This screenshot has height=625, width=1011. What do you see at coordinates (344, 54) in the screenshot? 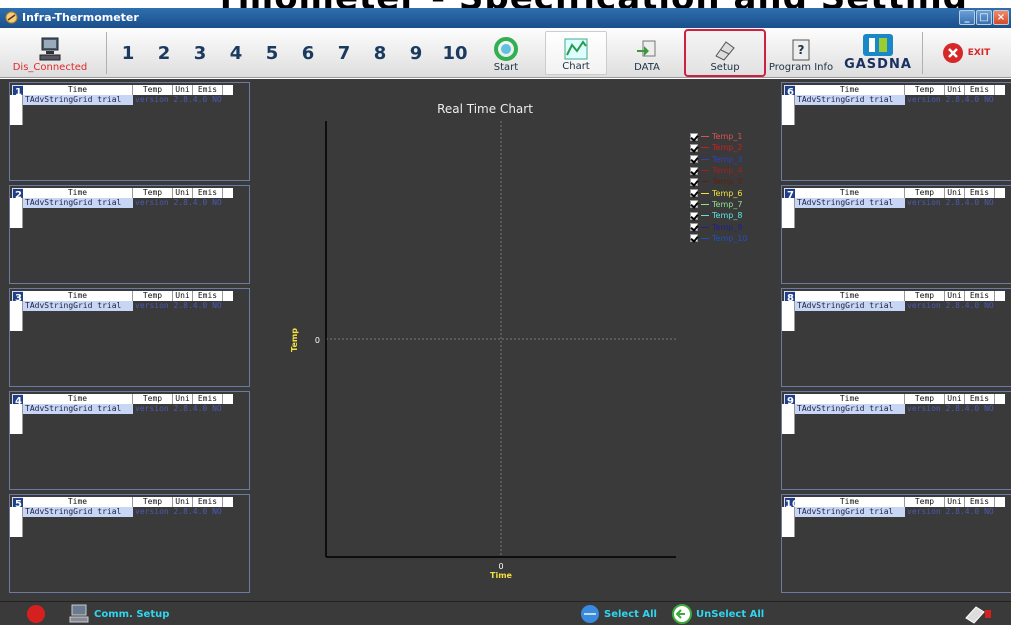
I see `channel-button-7: 7` at bounding box center [344, 54].